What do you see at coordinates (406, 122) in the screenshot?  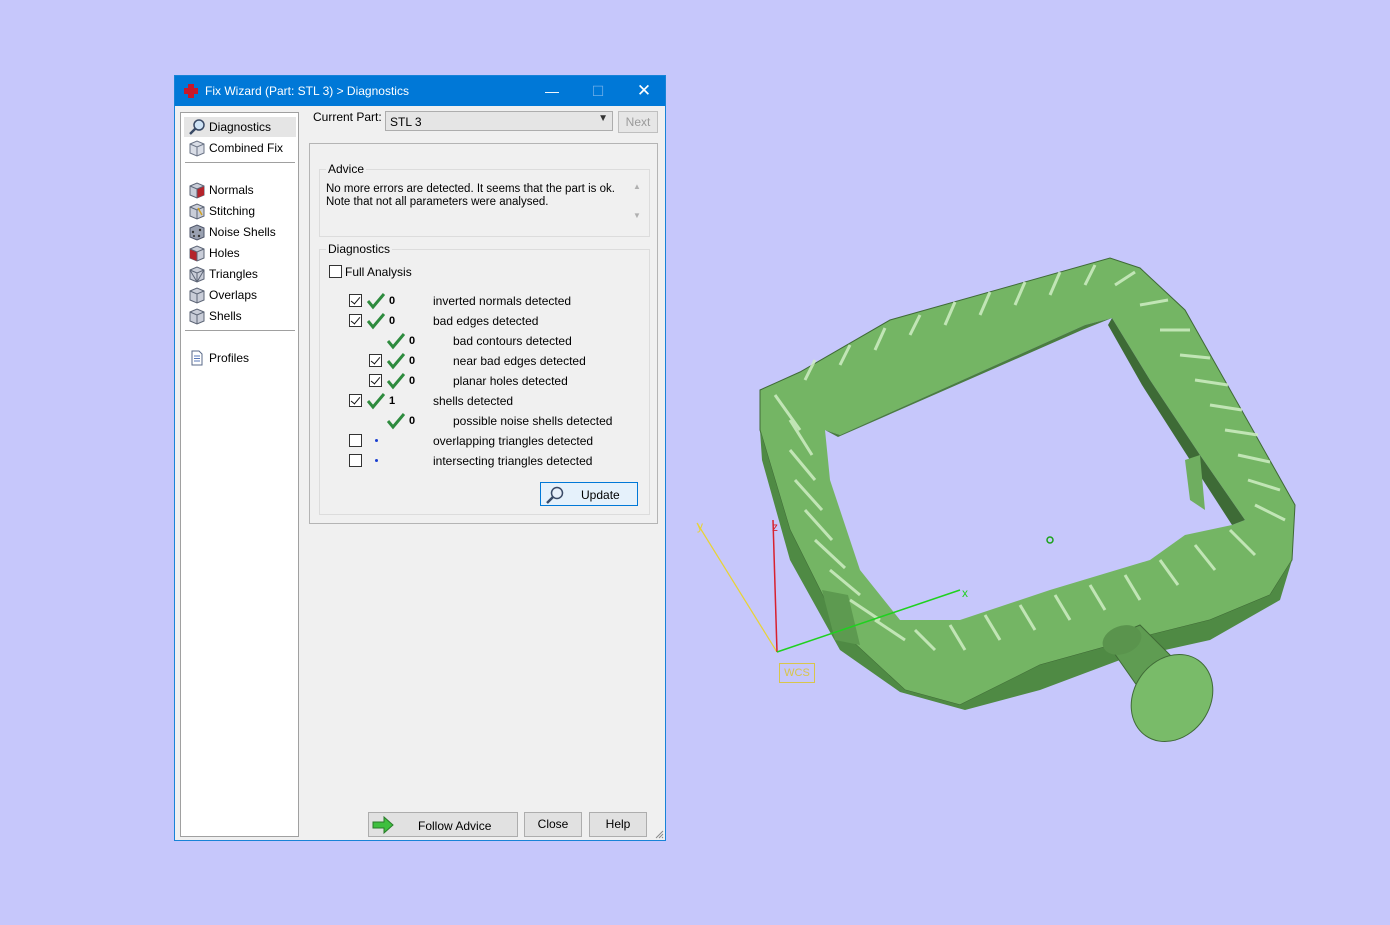 I see `current-part-value: STL 3` at bounding box center [406, 122].